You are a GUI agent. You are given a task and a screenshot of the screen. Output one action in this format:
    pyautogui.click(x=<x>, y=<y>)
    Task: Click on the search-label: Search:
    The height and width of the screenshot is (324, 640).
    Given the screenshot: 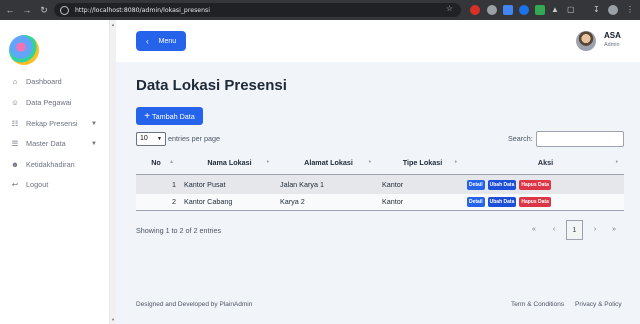 What is the action you would take?
    pyautogui.click(x=520, y=138)
    